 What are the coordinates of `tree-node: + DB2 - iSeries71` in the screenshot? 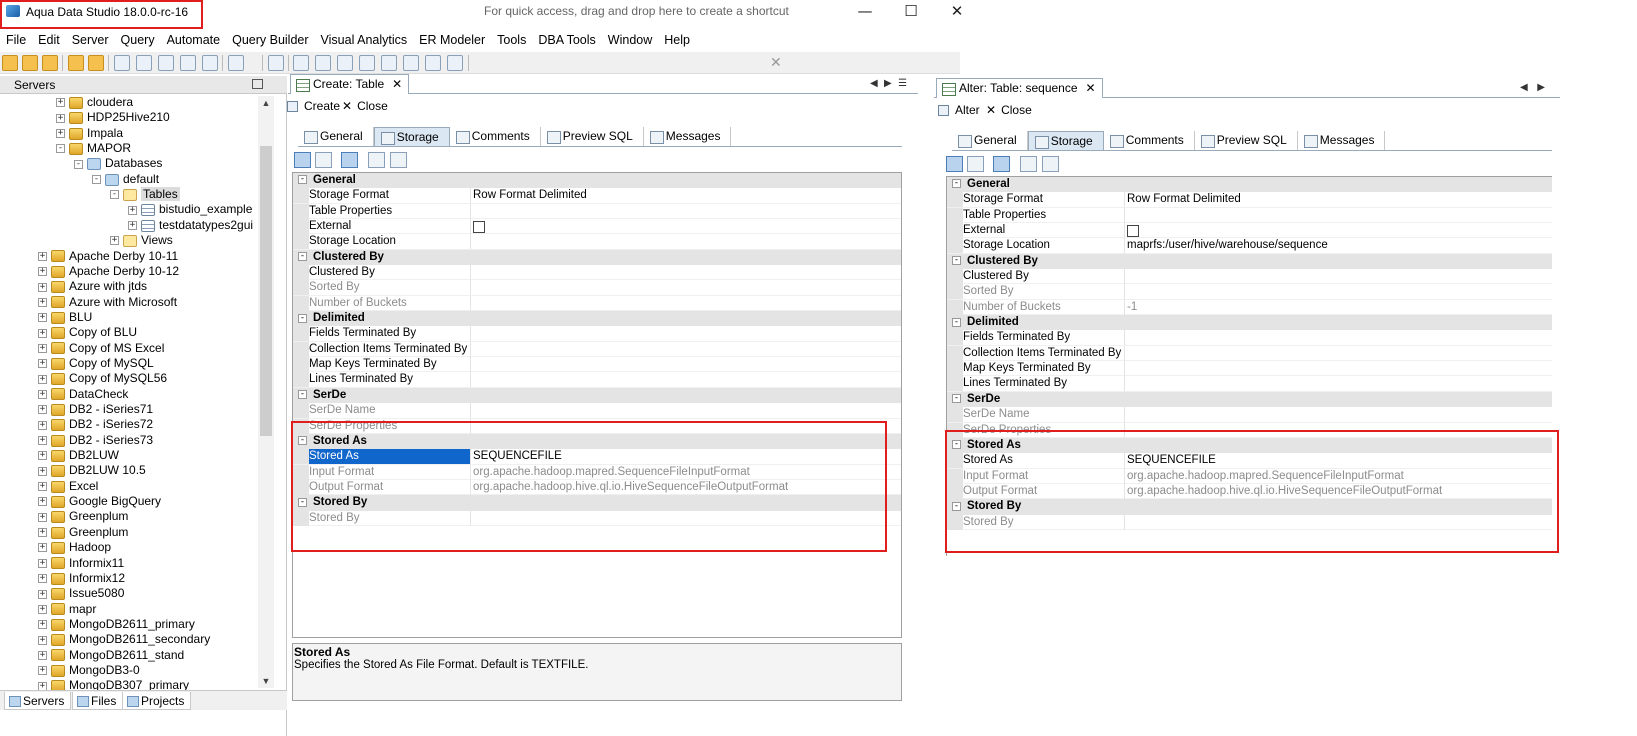 It's located at (95, 409).